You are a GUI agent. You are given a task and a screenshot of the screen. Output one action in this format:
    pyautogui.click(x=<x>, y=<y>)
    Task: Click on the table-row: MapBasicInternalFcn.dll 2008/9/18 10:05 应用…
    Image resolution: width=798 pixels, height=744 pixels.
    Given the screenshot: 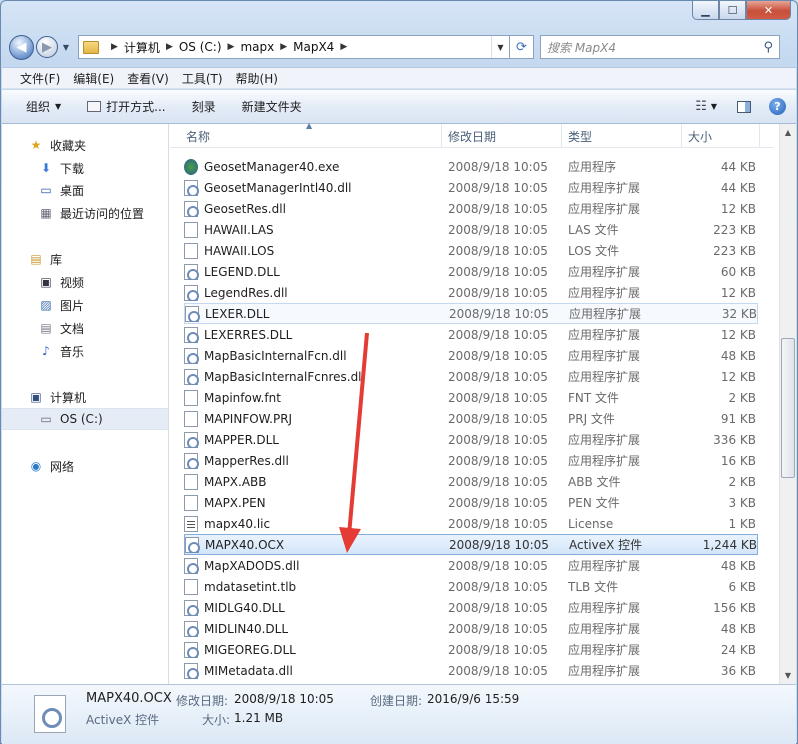 What is the action you would take?
    pyautogui.click(x=471, y=355)
    